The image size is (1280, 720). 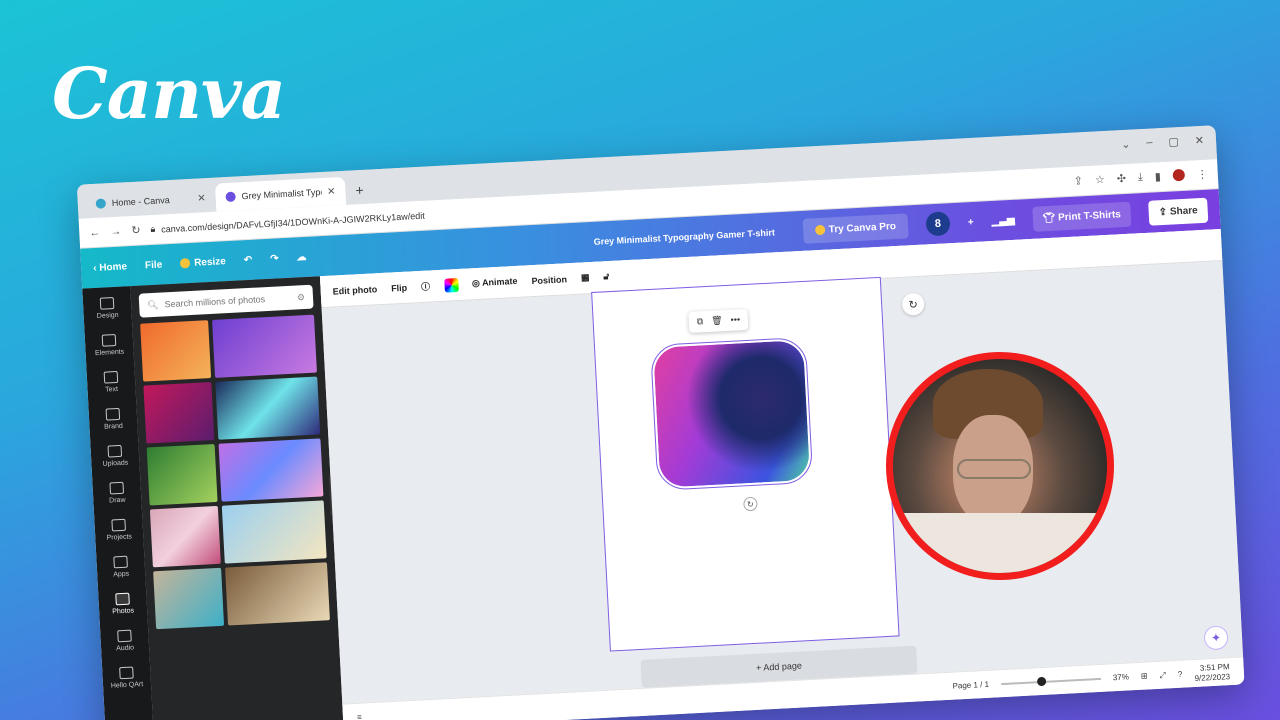 What do you see at coordinates (913, 304) in the screenshot?
I see `refresh-icon: ↻` at bounding box center [913, 304].